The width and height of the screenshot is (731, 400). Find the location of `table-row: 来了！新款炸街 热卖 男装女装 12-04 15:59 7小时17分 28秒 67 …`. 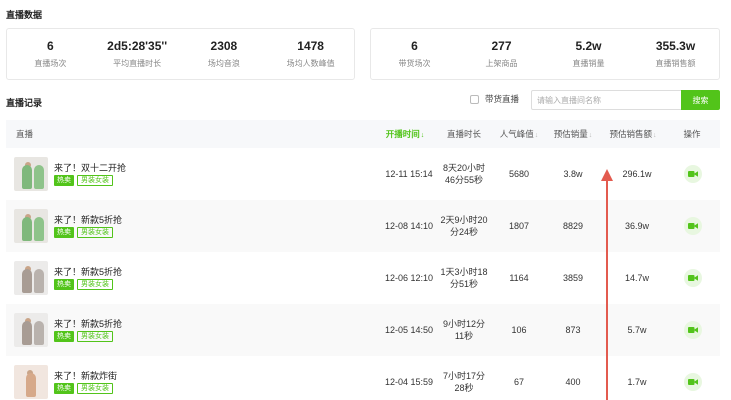

table-row: 来了！新款炸街 热卖 男装女装 12-04 15:59 7小时17分 28秒 67 … is located at coordinates (363, 378).